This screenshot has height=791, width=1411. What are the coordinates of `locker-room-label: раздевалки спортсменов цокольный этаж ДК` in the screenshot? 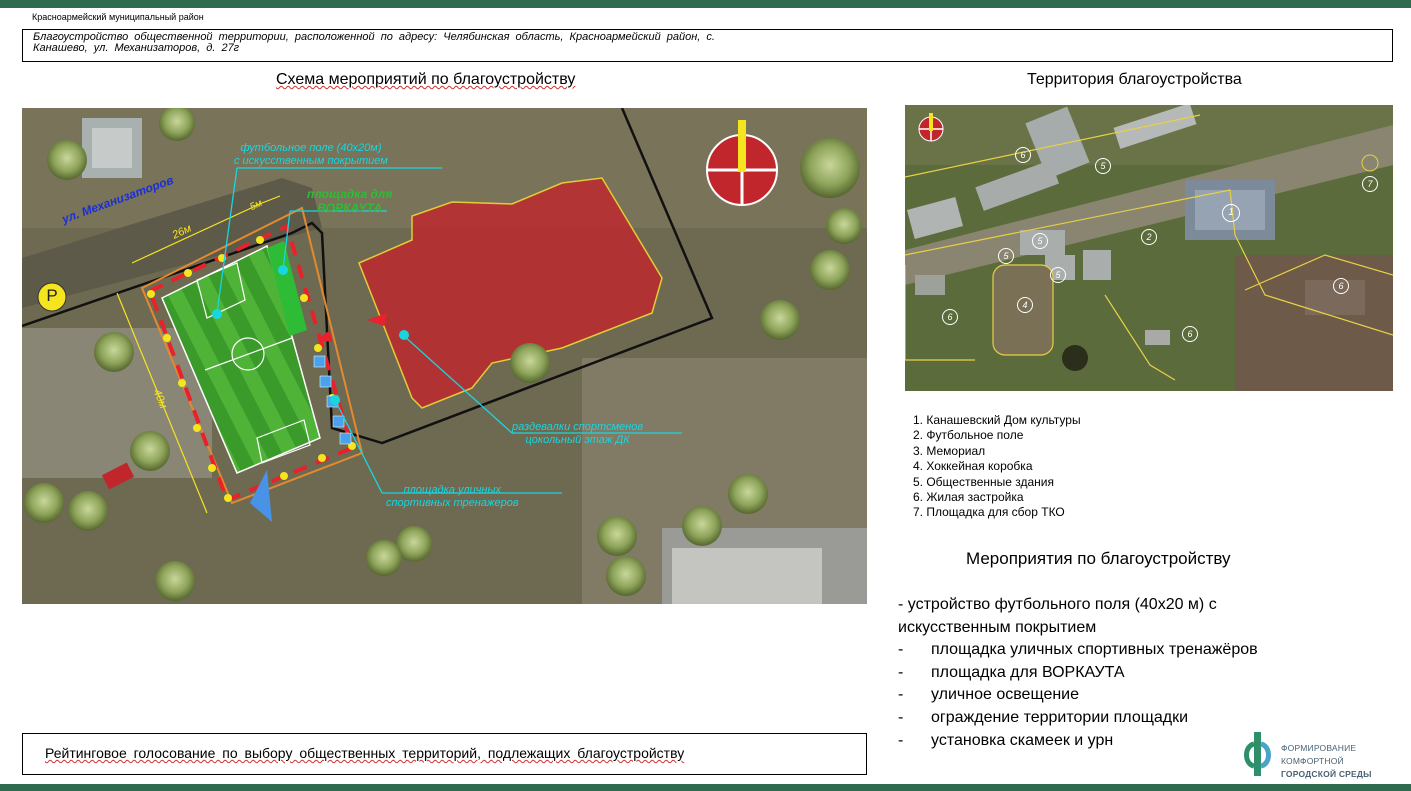 It's located at (577, 434).